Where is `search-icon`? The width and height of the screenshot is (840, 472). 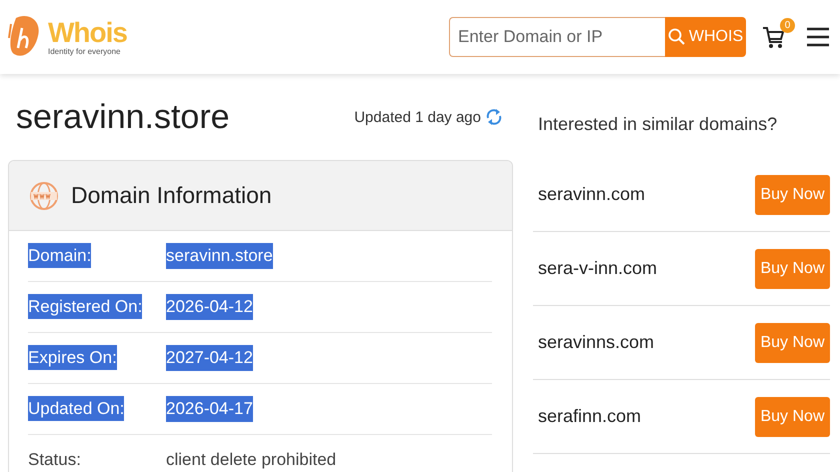
search-icon is located at coordinates (677, 37).